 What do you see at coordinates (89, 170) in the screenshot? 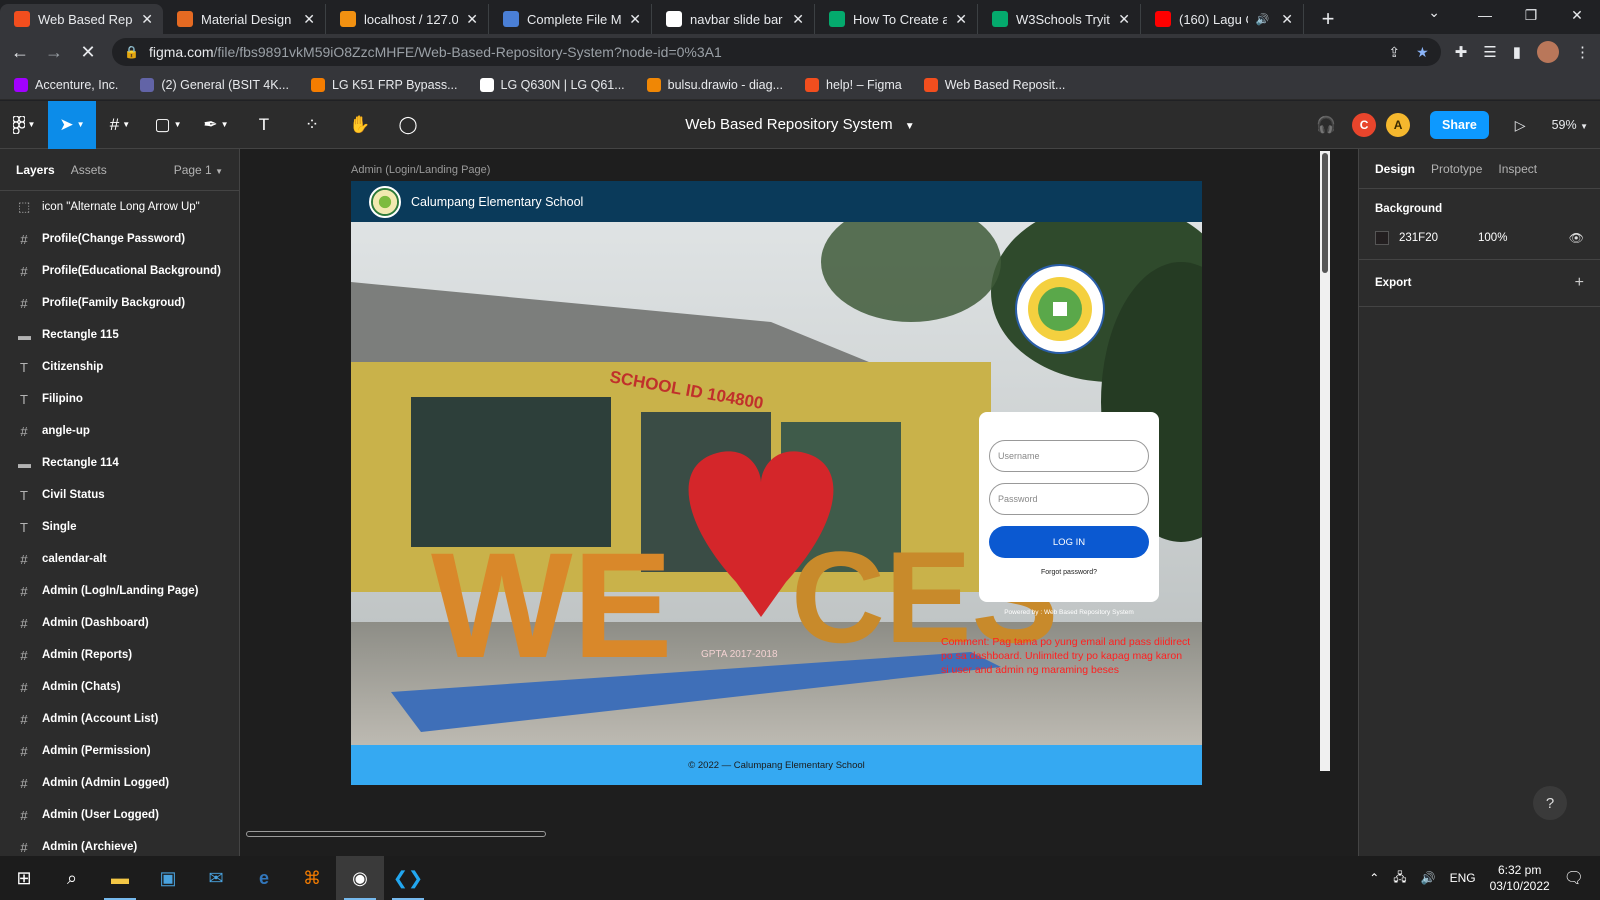
I see `tab-assets: Assets` at bounding box center [89, 170].